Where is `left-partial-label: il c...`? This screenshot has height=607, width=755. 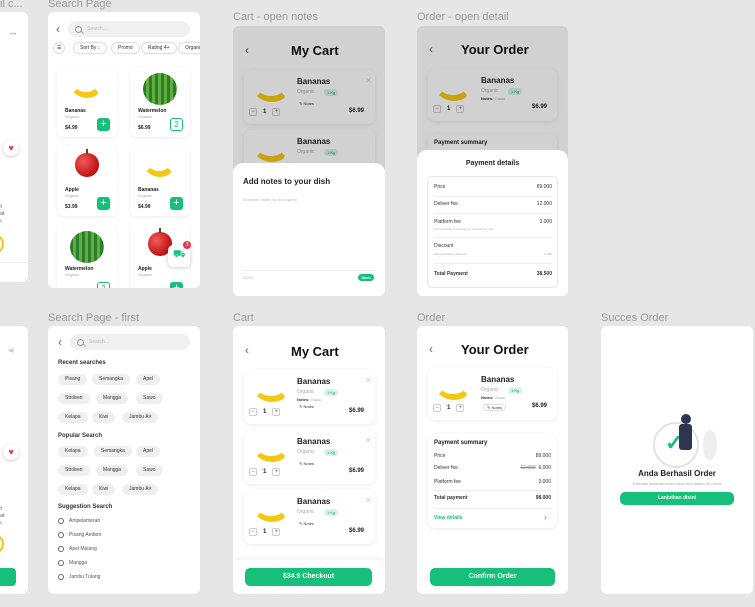
left-partial-label: il c... is located at coordinates (11, 5).